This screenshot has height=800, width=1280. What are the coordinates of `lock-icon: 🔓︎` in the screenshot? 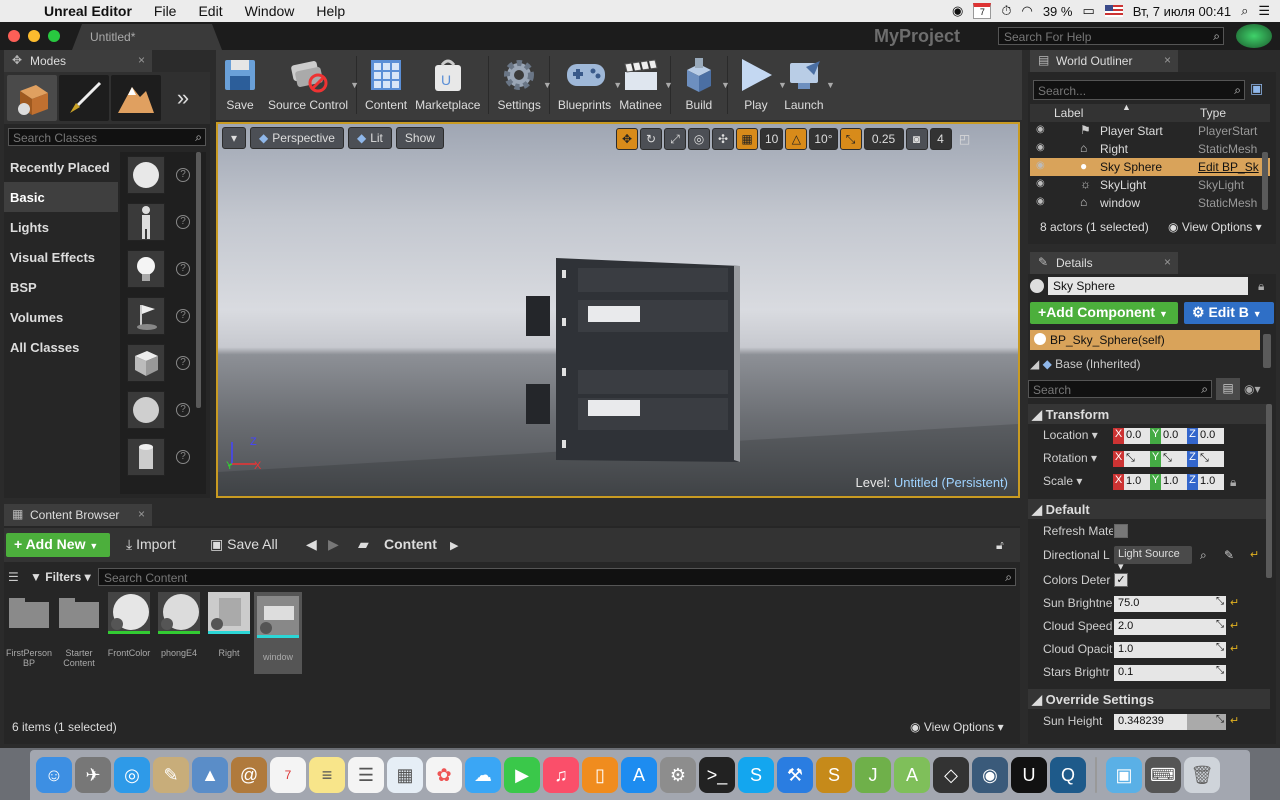 It's located at (1000, 545).